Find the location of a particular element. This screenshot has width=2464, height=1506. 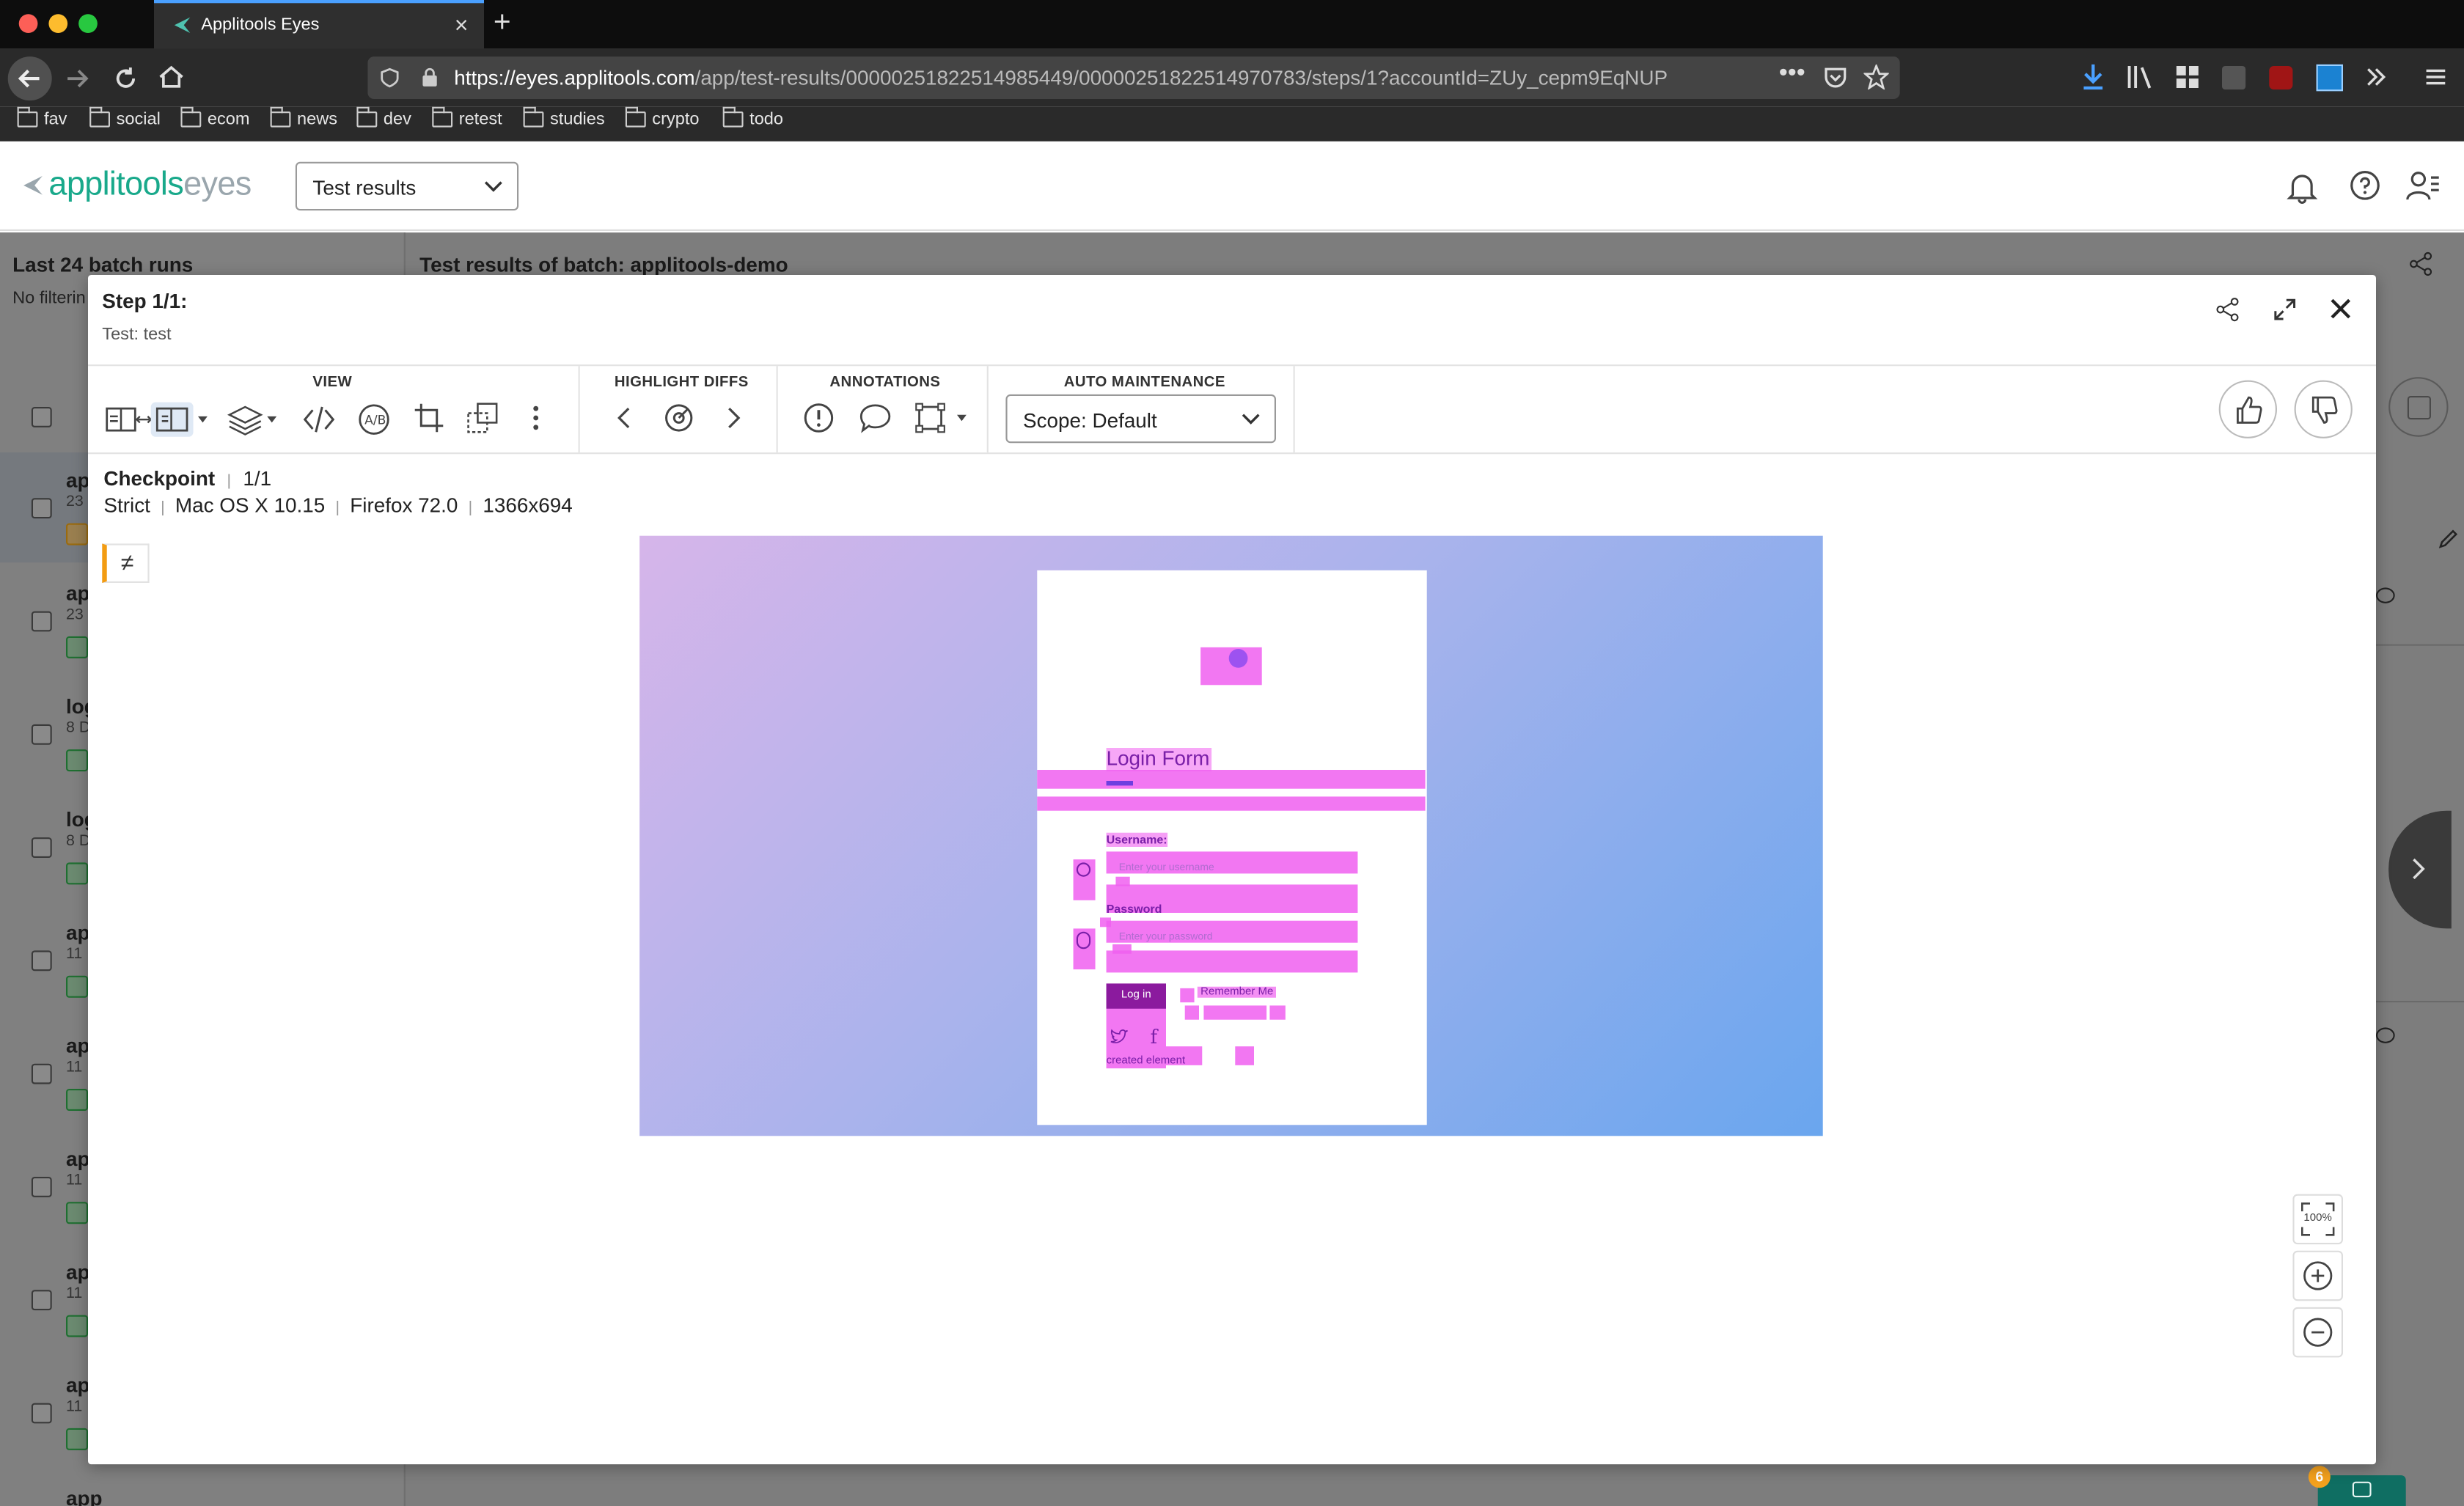

bookmark-label: crypto is located at coordinates (676, 119).